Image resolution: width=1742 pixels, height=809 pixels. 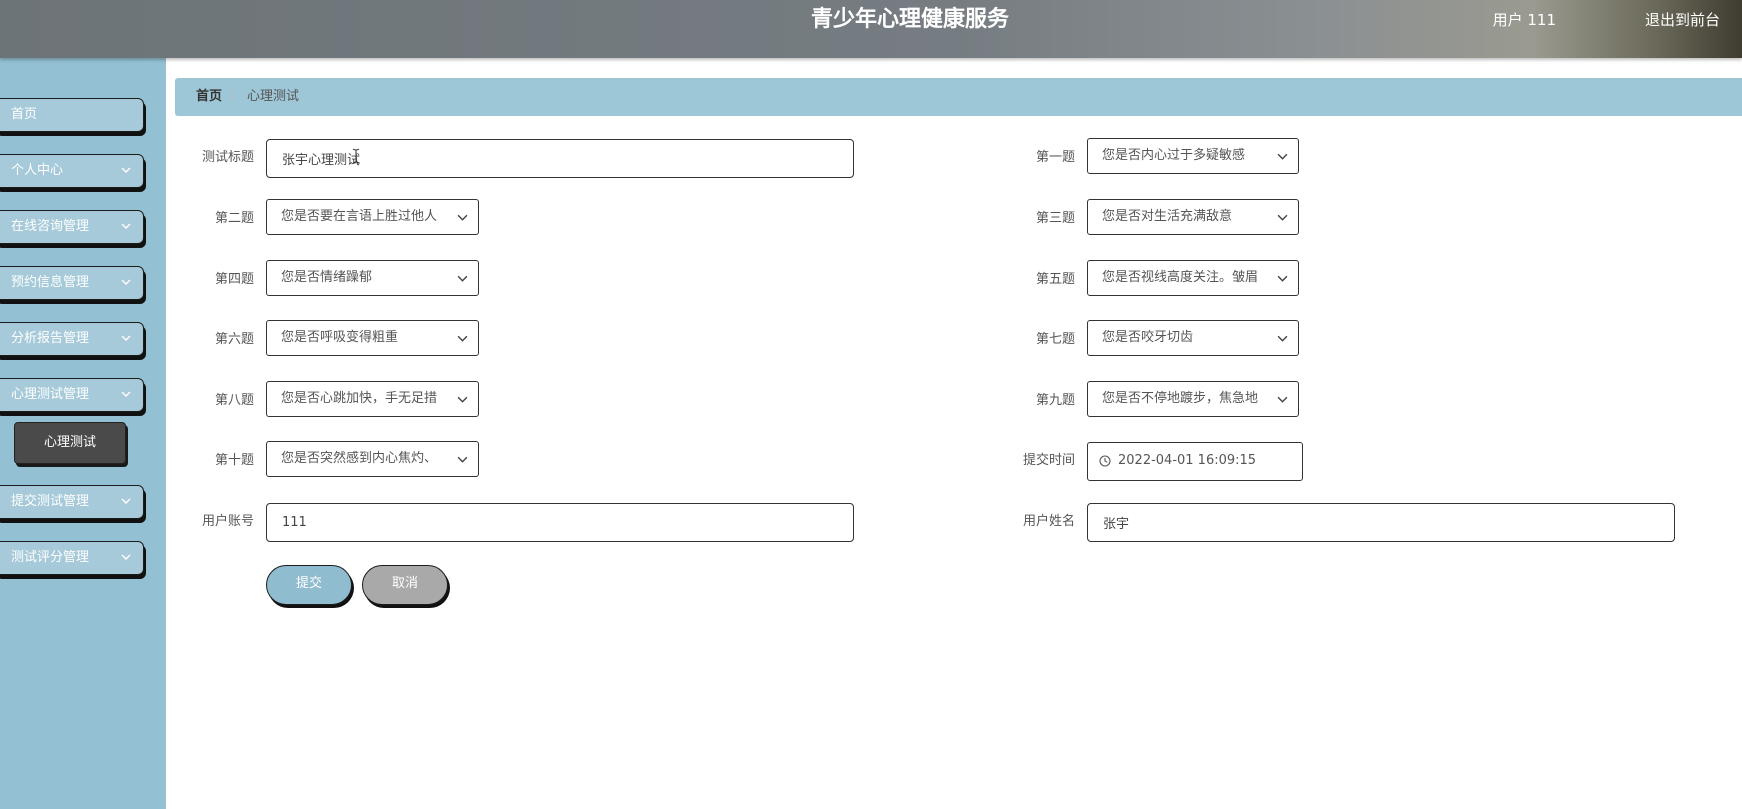 I want to click on q5-selected-value: 您是否视线高度关注。皱眉, so click(x=1180, y=277).